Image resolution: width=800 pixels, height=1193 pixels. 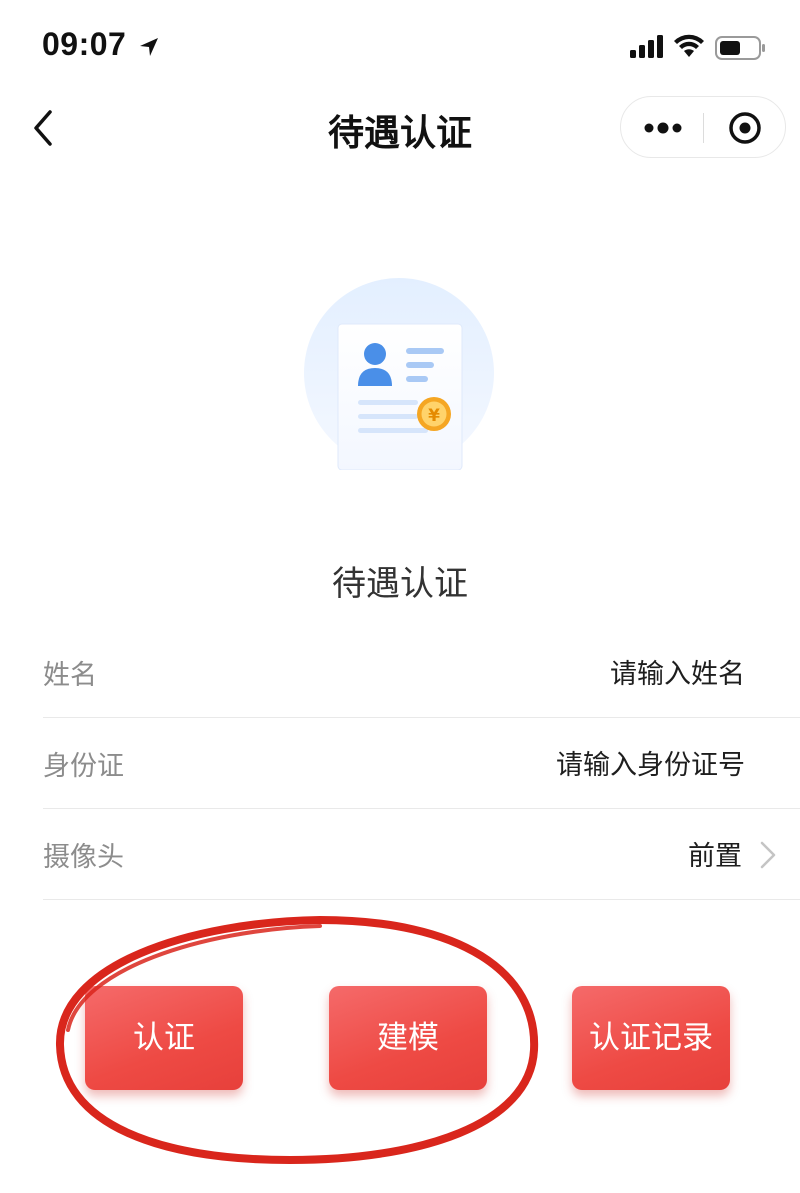 What do you see at coordinates (662, 128) in the screenshot?
I see `more-dots-icon` at bounding box center [662, 128].